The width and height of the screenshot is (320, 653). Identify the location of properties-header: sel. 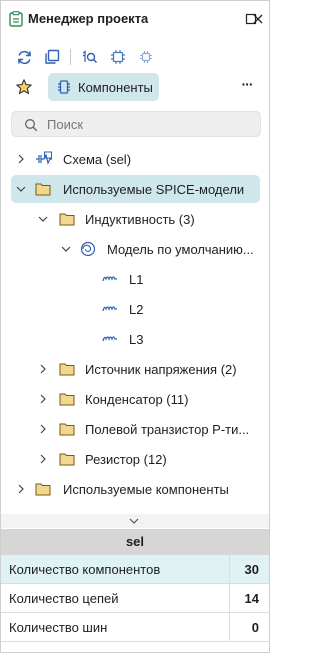
(135, 542).